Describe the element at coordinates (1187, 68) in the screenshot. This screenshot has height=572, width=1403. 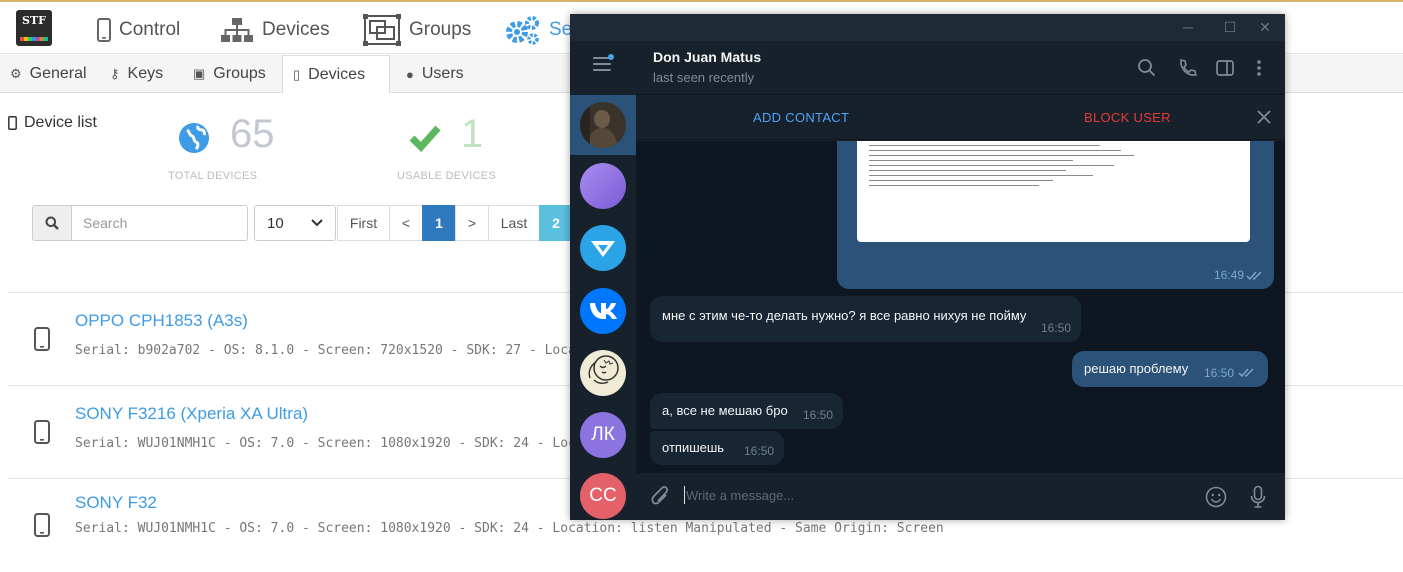
I see `phone-icon` at that location.